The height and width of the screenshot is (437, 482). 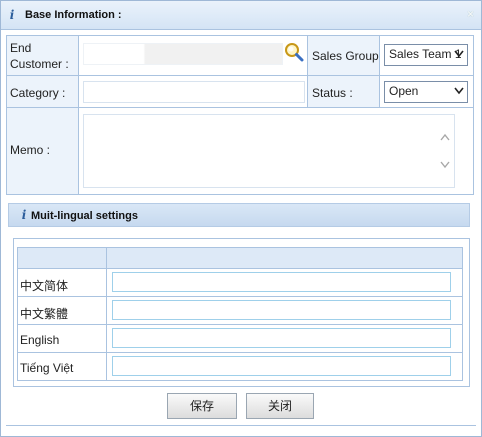 I want to click on multilingual-table-header, so click(x=240, y=258).